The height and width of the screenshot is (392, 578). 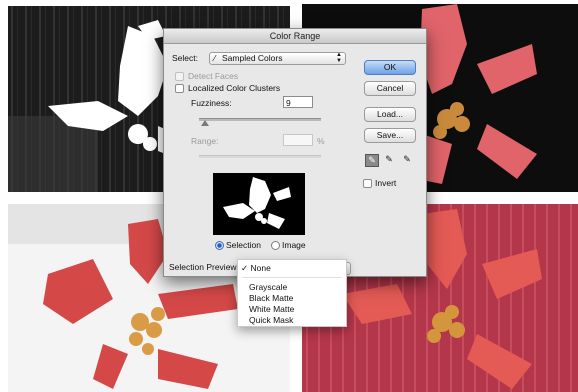 I want to click on fuzziness-input: 9, so click(x=298, y=102).